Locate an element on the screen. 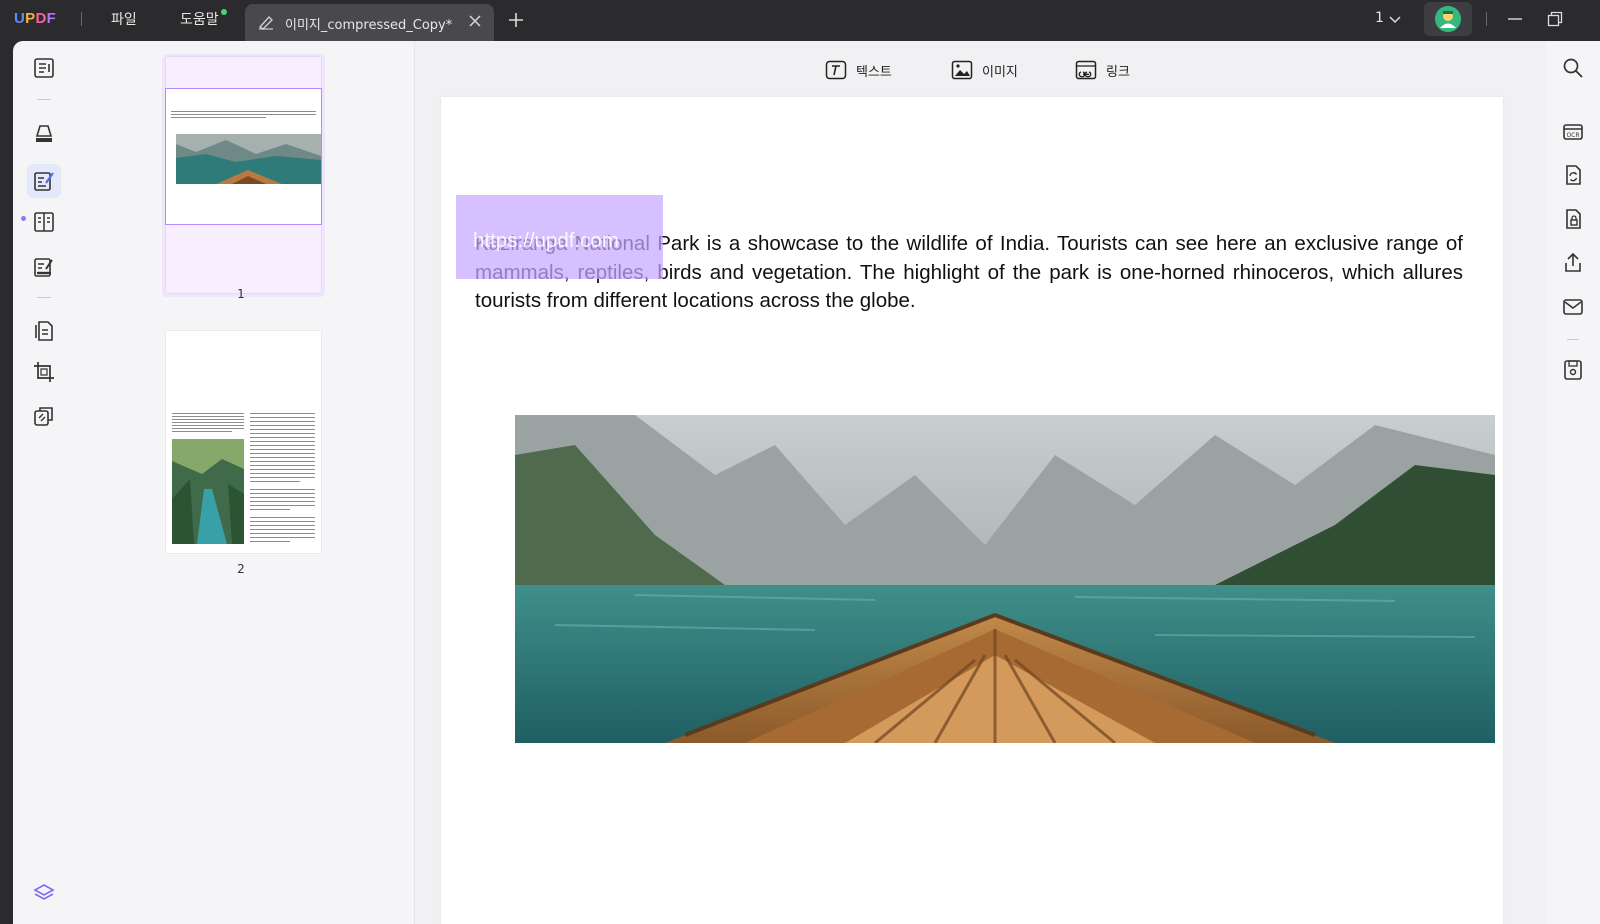 The image size is (1600, 924). document-edit-icon is located at coordinates (265, 22).